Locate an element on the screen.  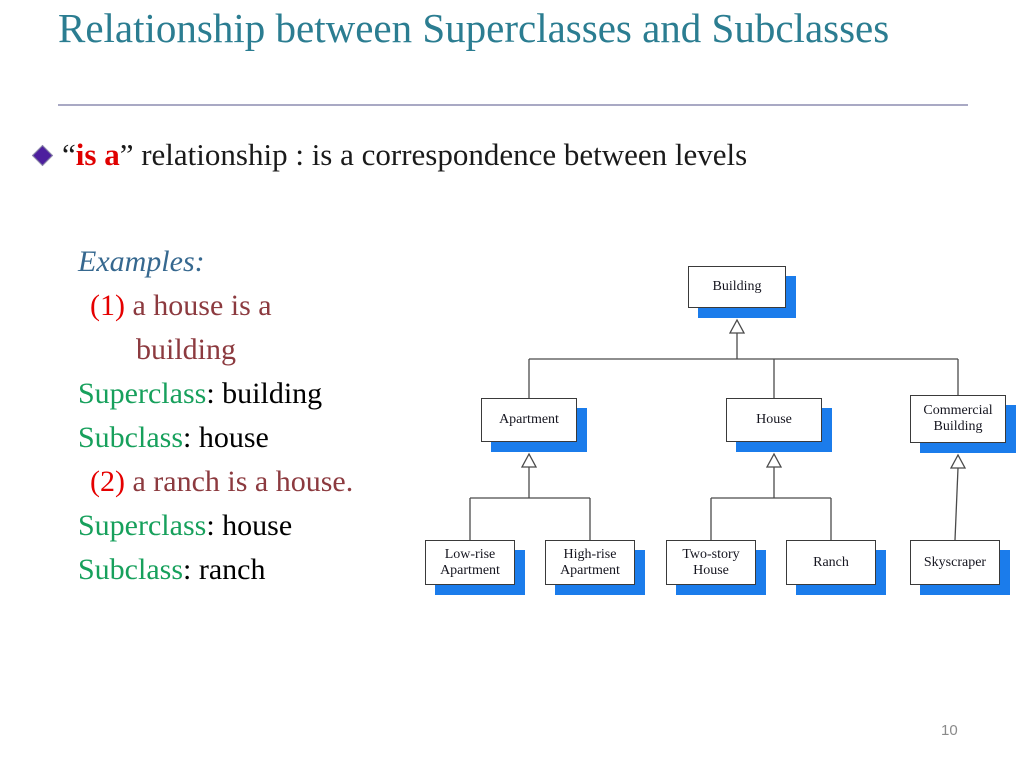
class-node-skyscraper: Skyscraper is located at coordinates (955, 562).